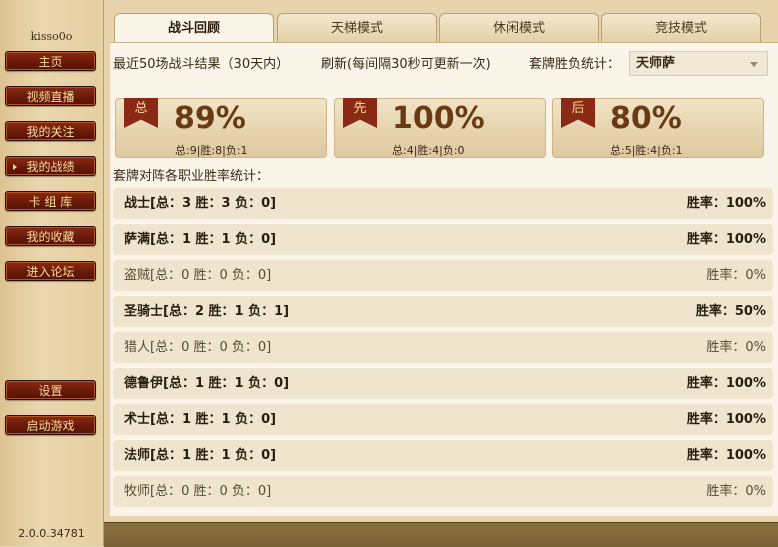 The width and height of the screenshot is (778, 547). What do you see at coordinates (441, 534) in the screenshot?
I see `bottom-bar` at bounding box center [441, 534].